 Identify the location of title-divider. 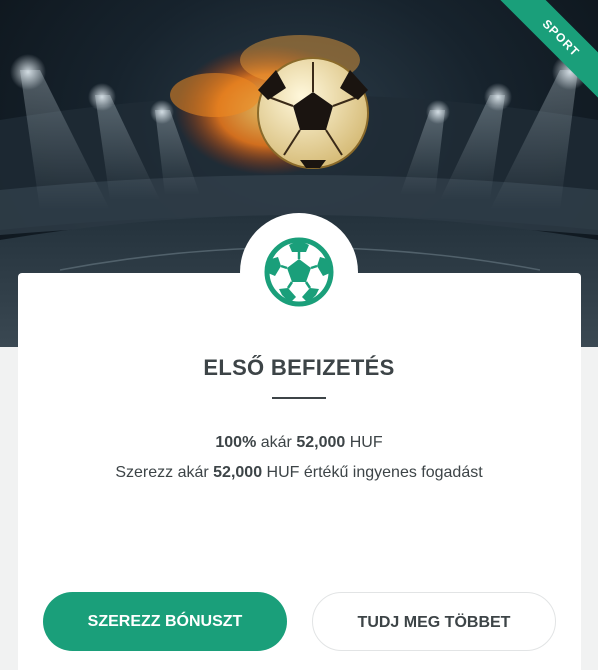
(299, 398).